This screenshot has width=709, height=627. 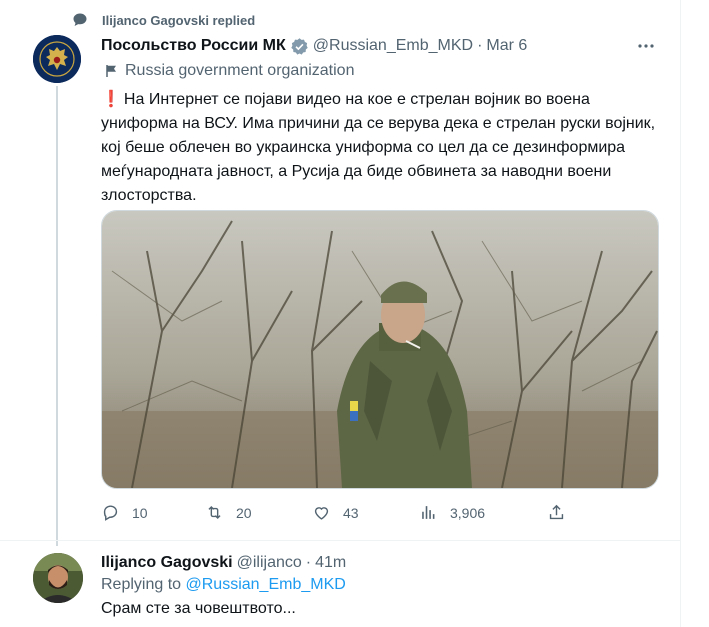 What do you see at coordinates (330, 563) in the screenshot?
I see `reply-timestamp: 41m` at bounding box center [330, 563].